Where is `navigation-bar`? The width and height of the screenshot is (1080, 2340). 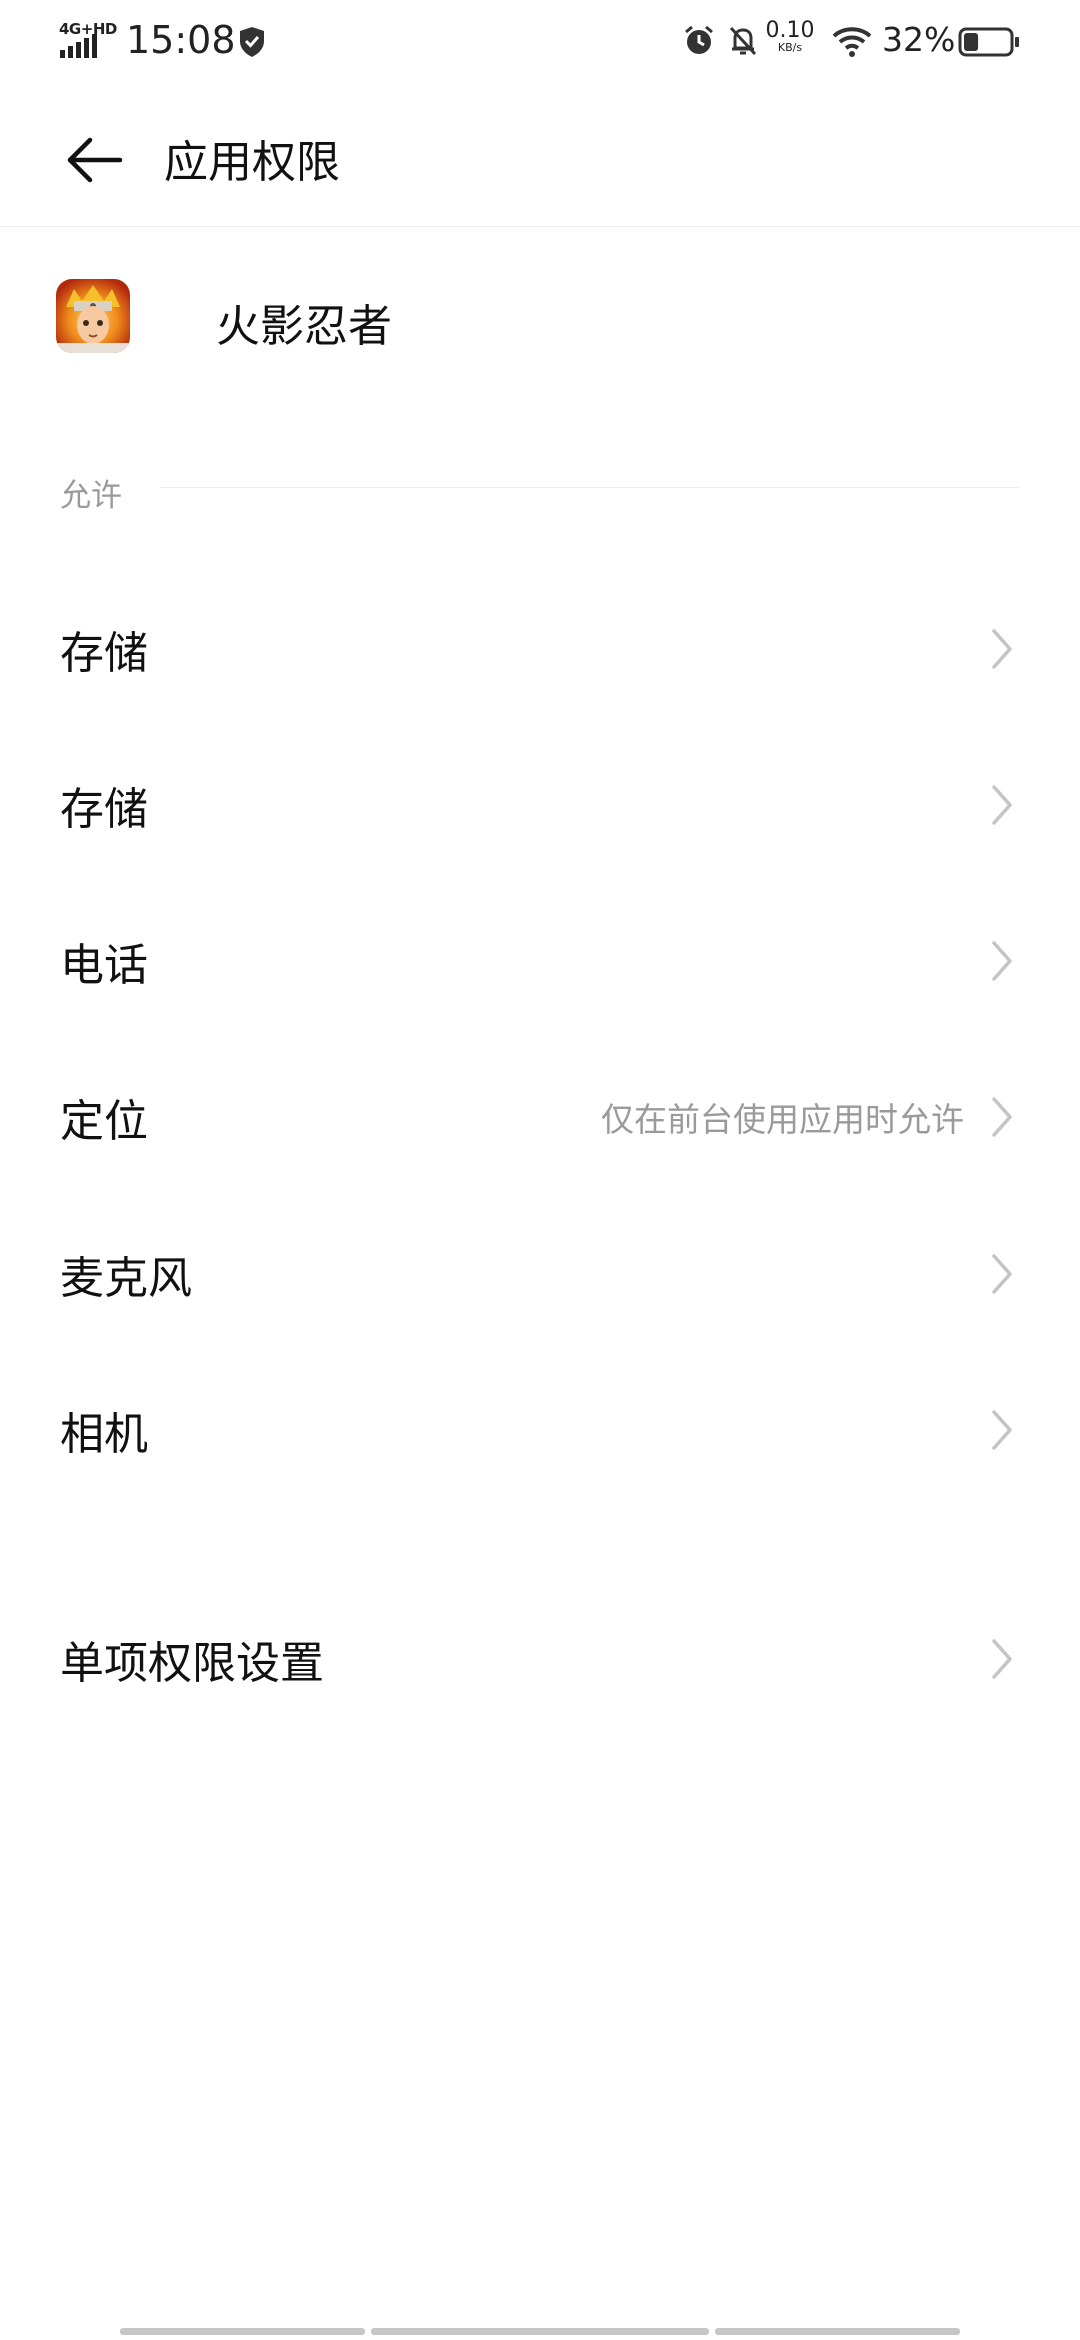 navigation-bar is located at coordinates (540, 2332).